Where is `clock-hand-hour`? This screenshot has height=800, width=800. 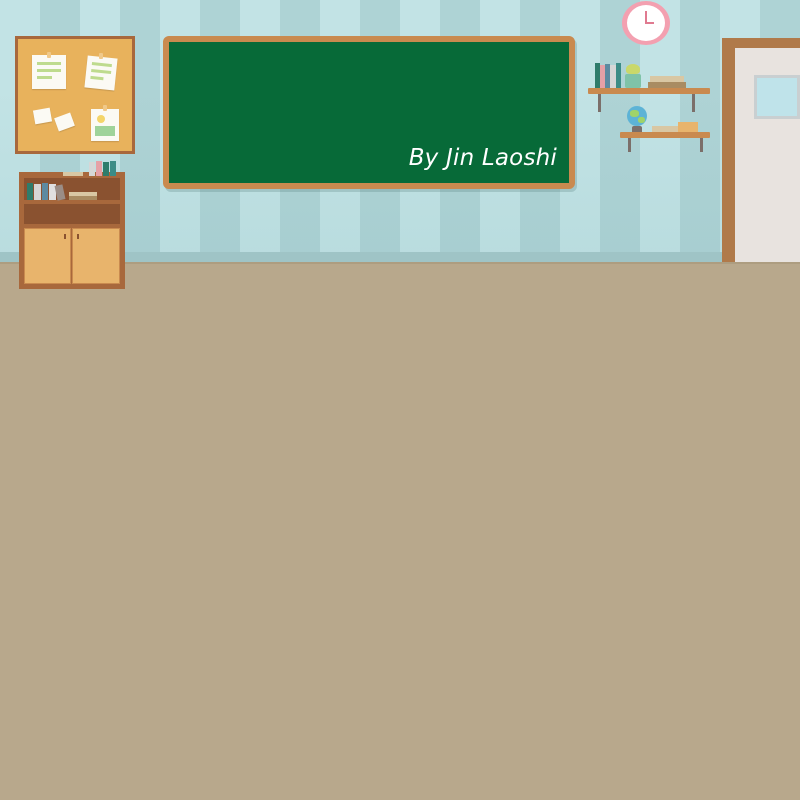
clock-hand-hour is located at coordinates (649, 23).